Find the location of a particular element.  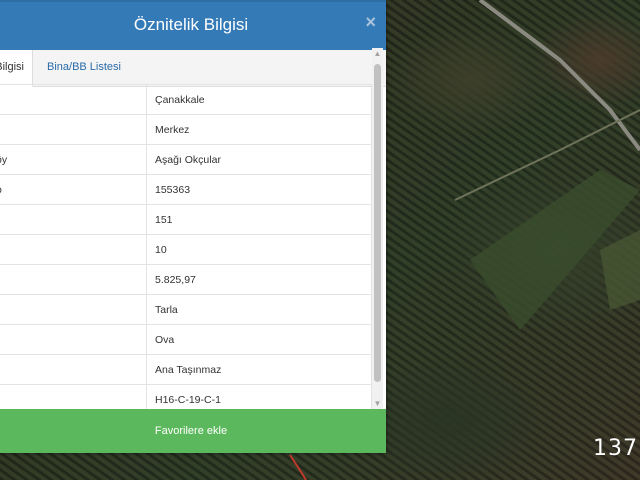

tab-bar: Bilgisi Bina/BB Listesi is located at coordinates (193, 68).